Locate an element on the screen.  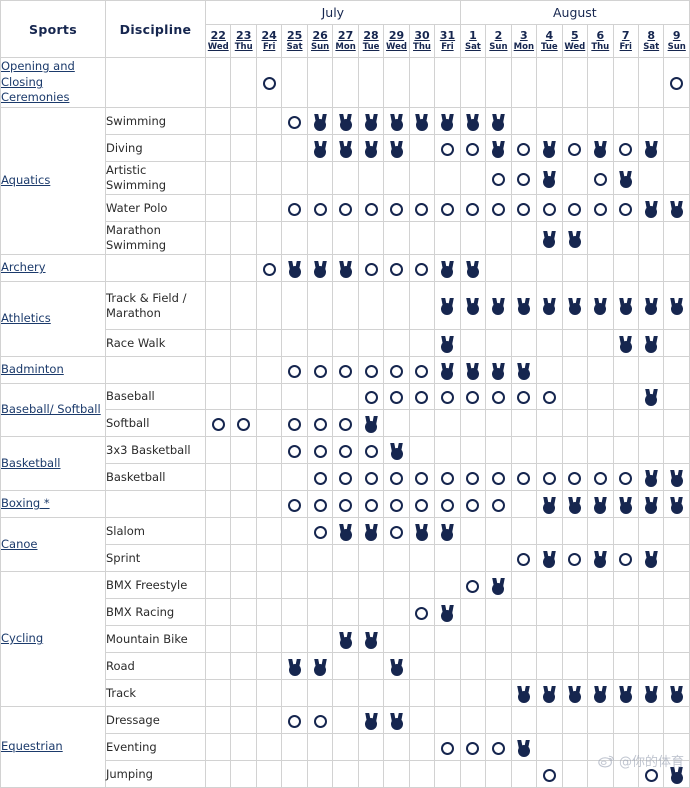
sport-cell: Baseball/ Softball is located at coordinates (53, 410).